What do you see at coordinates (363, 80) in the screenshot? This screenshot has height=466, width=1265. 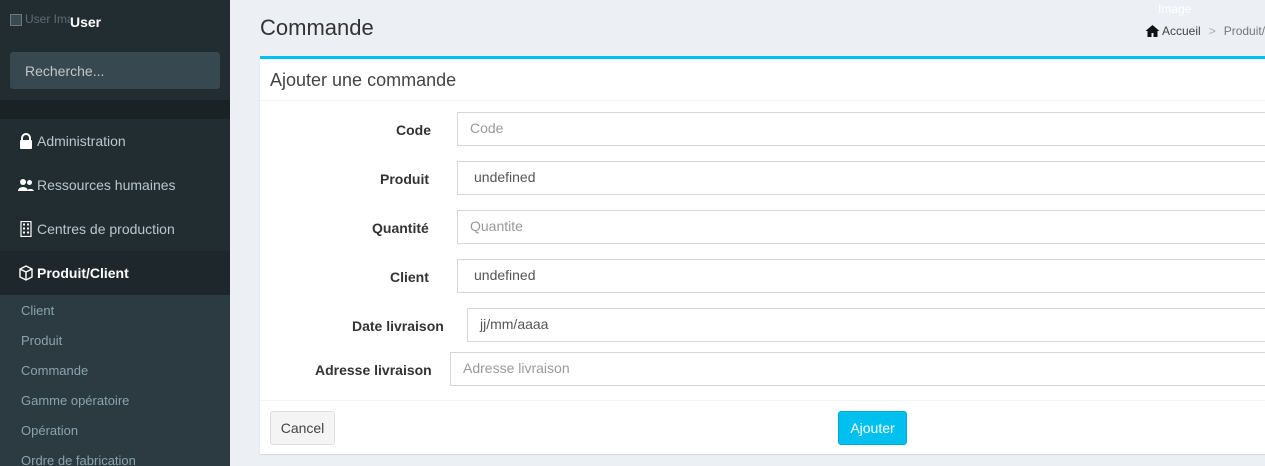 I see `form-title: Ajouter une commande` at bounding box center [363, 80].